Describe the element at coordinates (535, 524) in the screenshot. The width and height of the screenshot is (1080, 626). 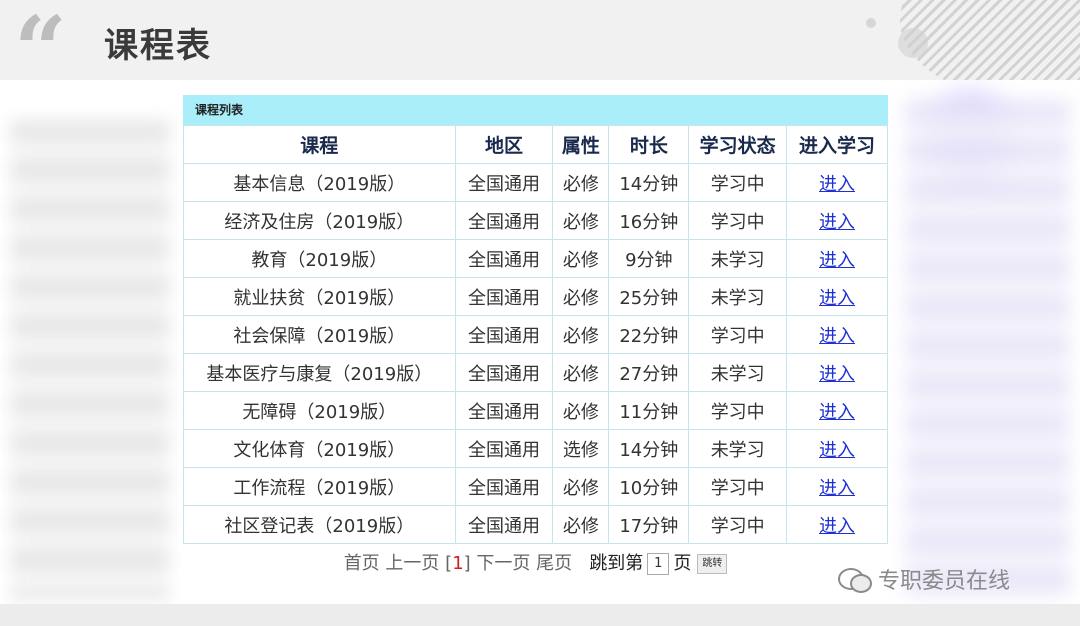
I see `table-row: 社区登记表（2019版） 全国通用 必修 17分钟 学习中 进入` at that location.